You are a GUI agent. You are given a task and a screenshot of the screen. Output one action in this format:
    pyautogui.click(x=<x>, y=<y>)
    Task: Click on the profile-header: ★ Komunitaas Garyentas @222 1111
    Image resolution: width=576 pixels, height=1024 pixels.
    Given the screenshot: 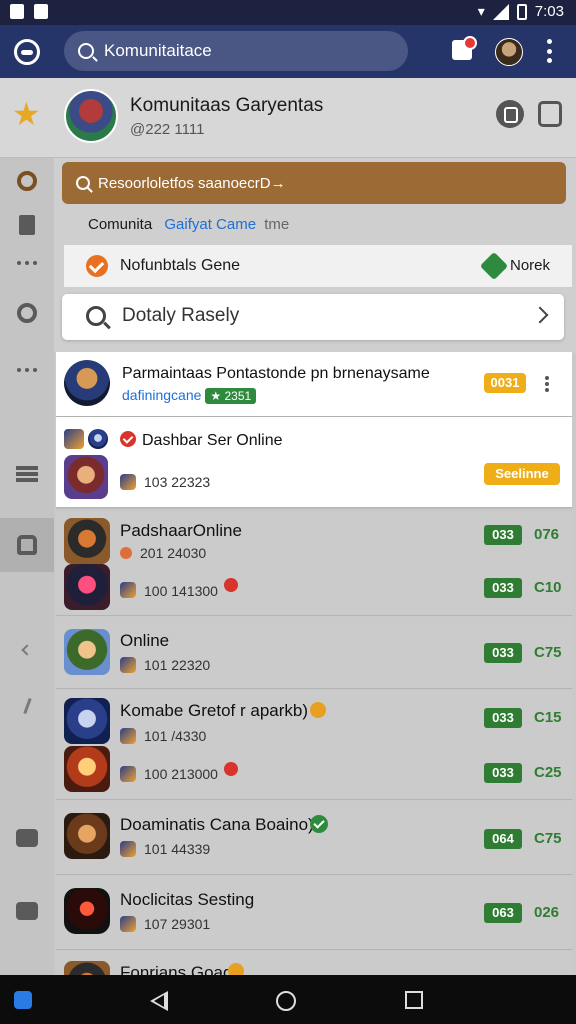 What is the action you would take?
    pyautogui.click(x=288, y=118)
    